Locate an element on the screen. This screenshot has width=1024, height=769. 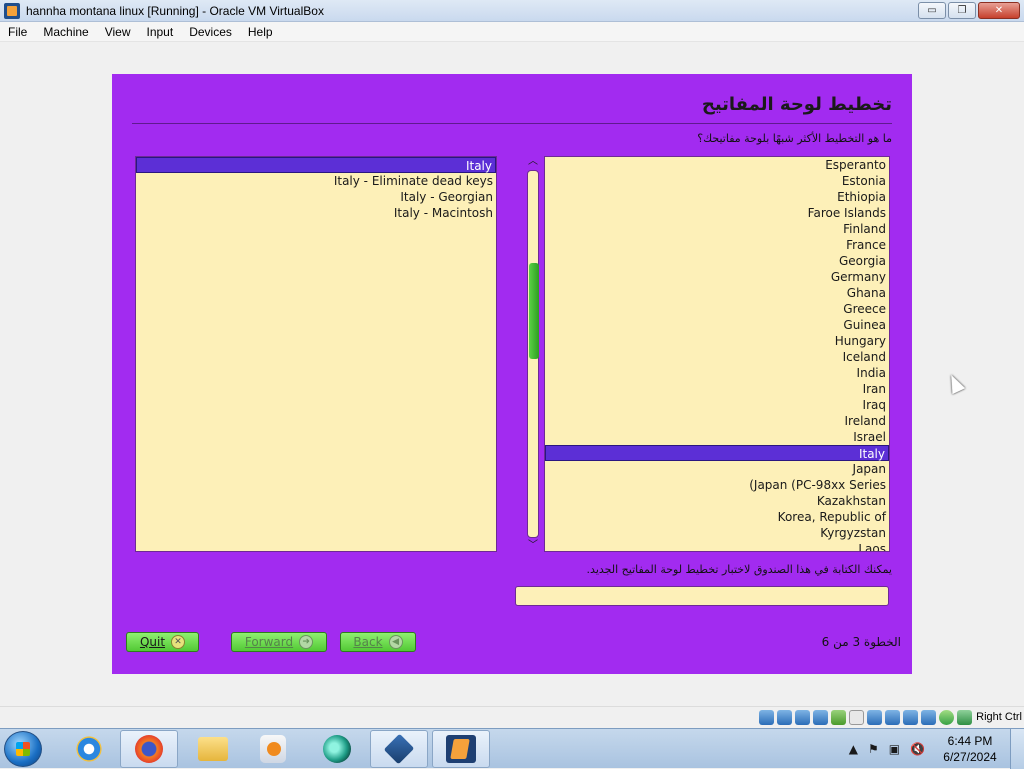
taskbar-file-explorer is located at coordinates (213, 749).